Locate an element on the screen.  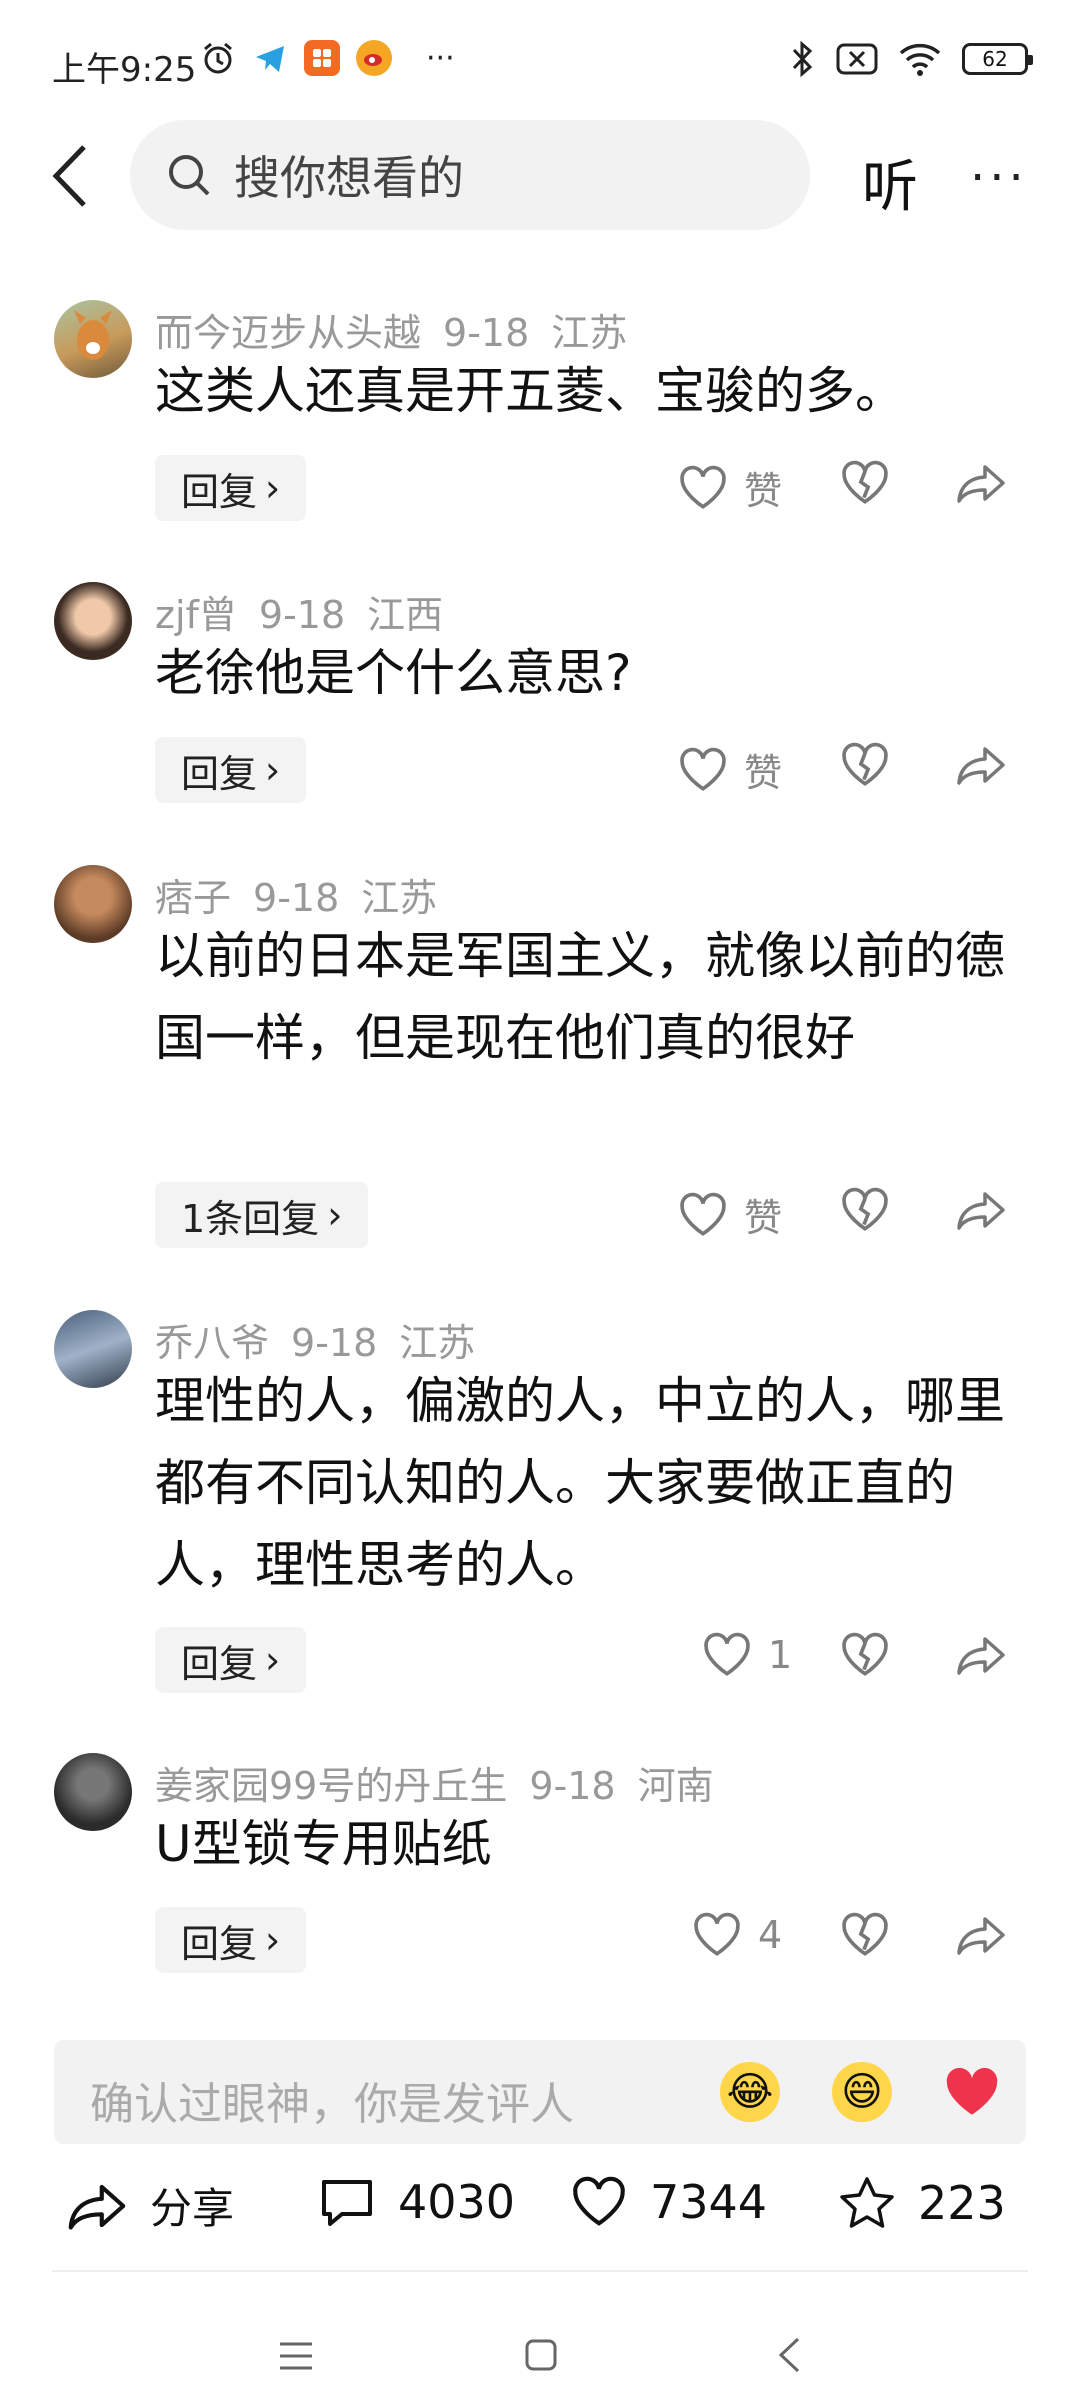
search-placeholder: 搜你想看的 is located at coordinates (349, 178).